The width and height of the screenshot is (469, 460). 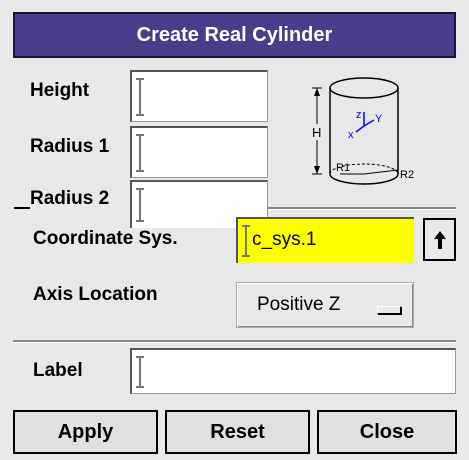 I want to click on close-button: Close, so click(x=387, y=432).